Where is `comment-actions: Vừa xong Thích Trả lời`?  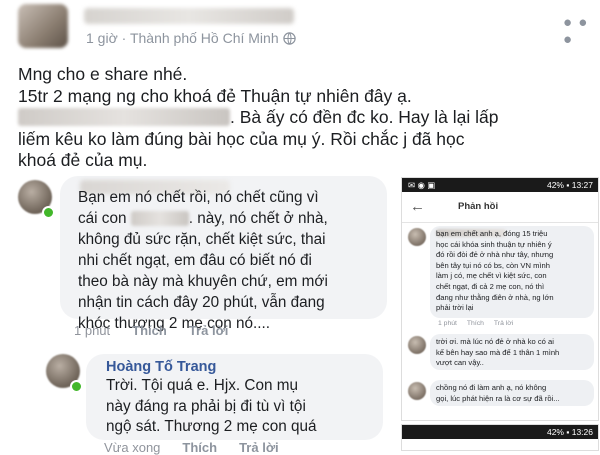 comment-actions: Vừa xong Thích Trả lời is located at coordinates (202, 447).